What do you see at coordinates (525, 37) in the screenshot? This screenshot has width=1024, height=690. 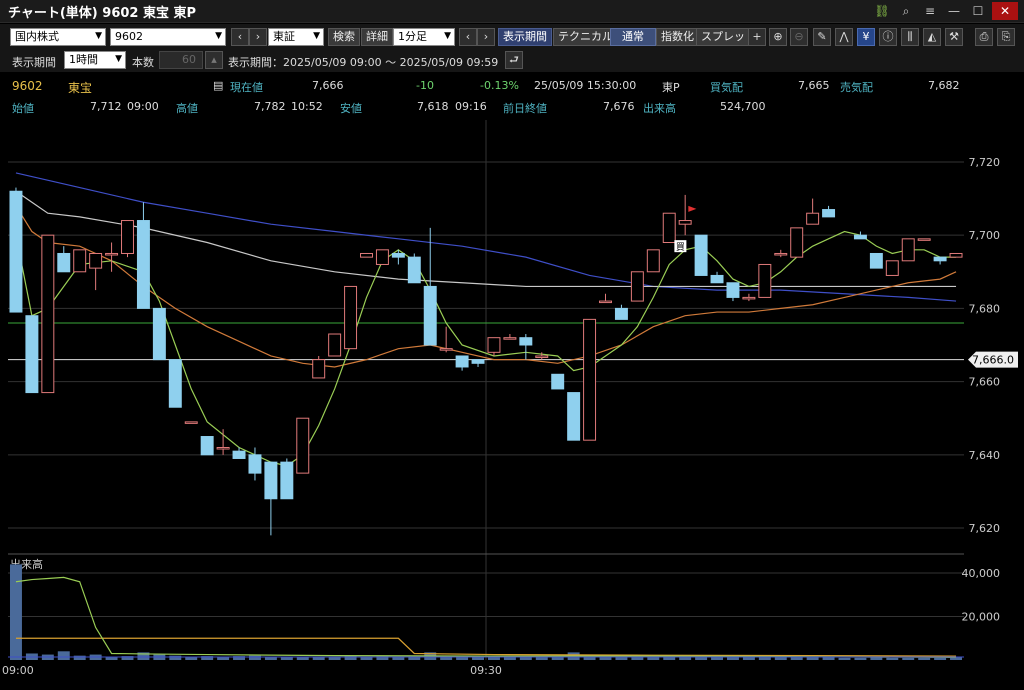 I see `period-button: 表示期間` at bounding box center [525, 37].